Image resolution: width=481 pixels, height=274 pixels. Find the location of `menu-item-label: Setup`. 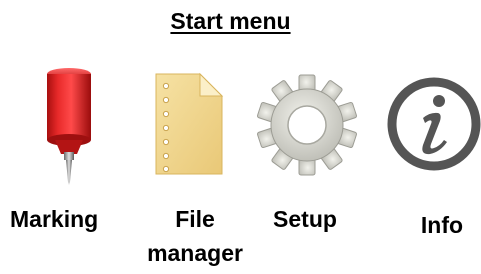

menu-item-label: Setup is located at coordinates (305, 219).